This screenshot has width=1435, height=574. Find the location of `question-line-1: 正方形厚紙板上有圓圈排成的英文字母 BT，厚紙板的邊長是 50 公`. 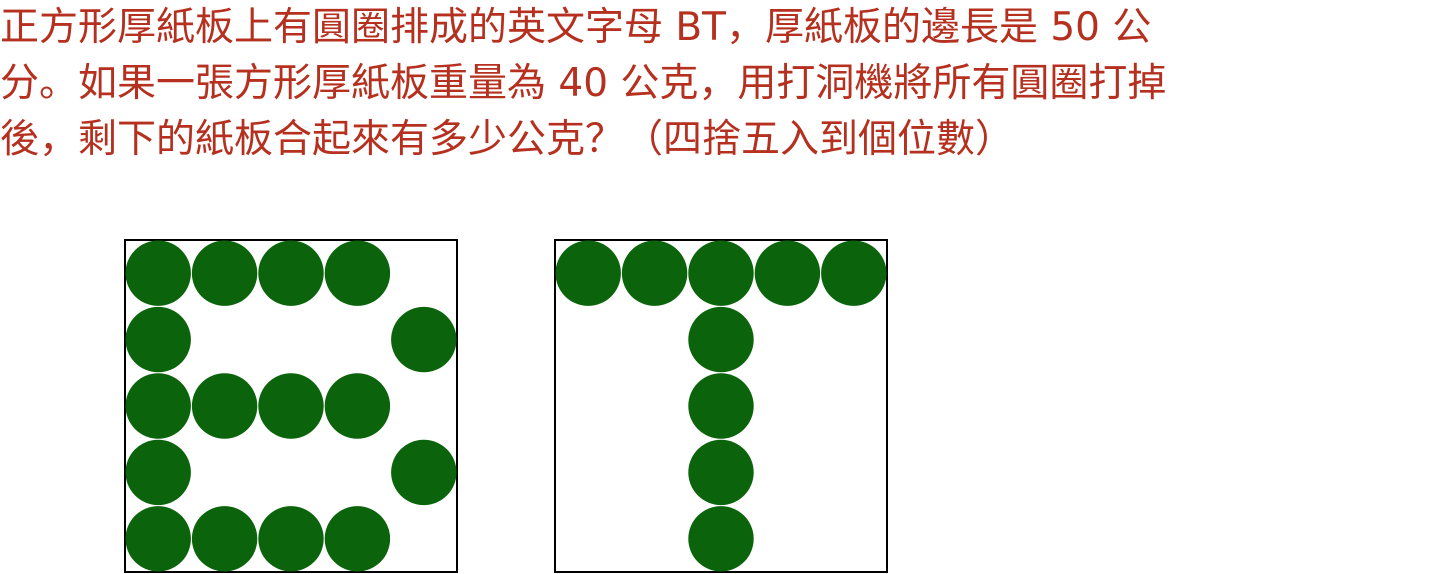

question-line-1: 正方形厚紙板上有圓圈排成的英文字母 BT，厚紙板的邊長是 50 公 is located at coordinates (576, 27).